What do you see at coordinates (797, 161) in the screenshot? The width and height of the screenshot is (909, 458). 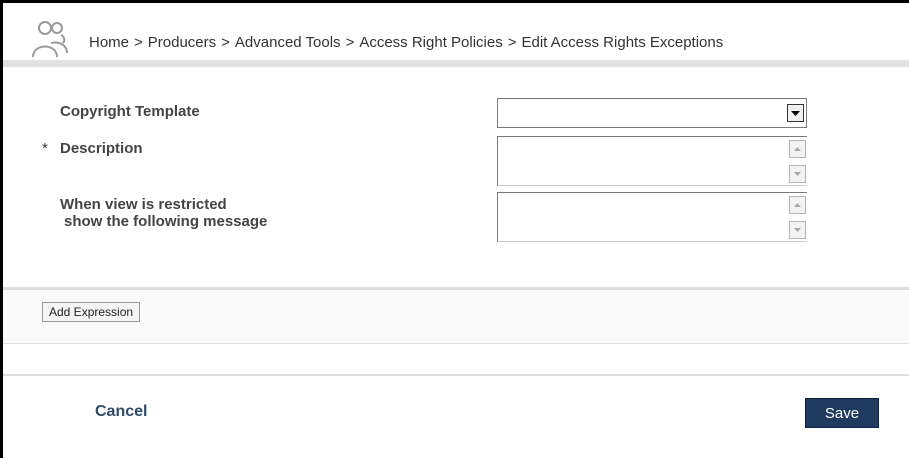 I see `description-scrollbar` at bounding box center [797, 161].